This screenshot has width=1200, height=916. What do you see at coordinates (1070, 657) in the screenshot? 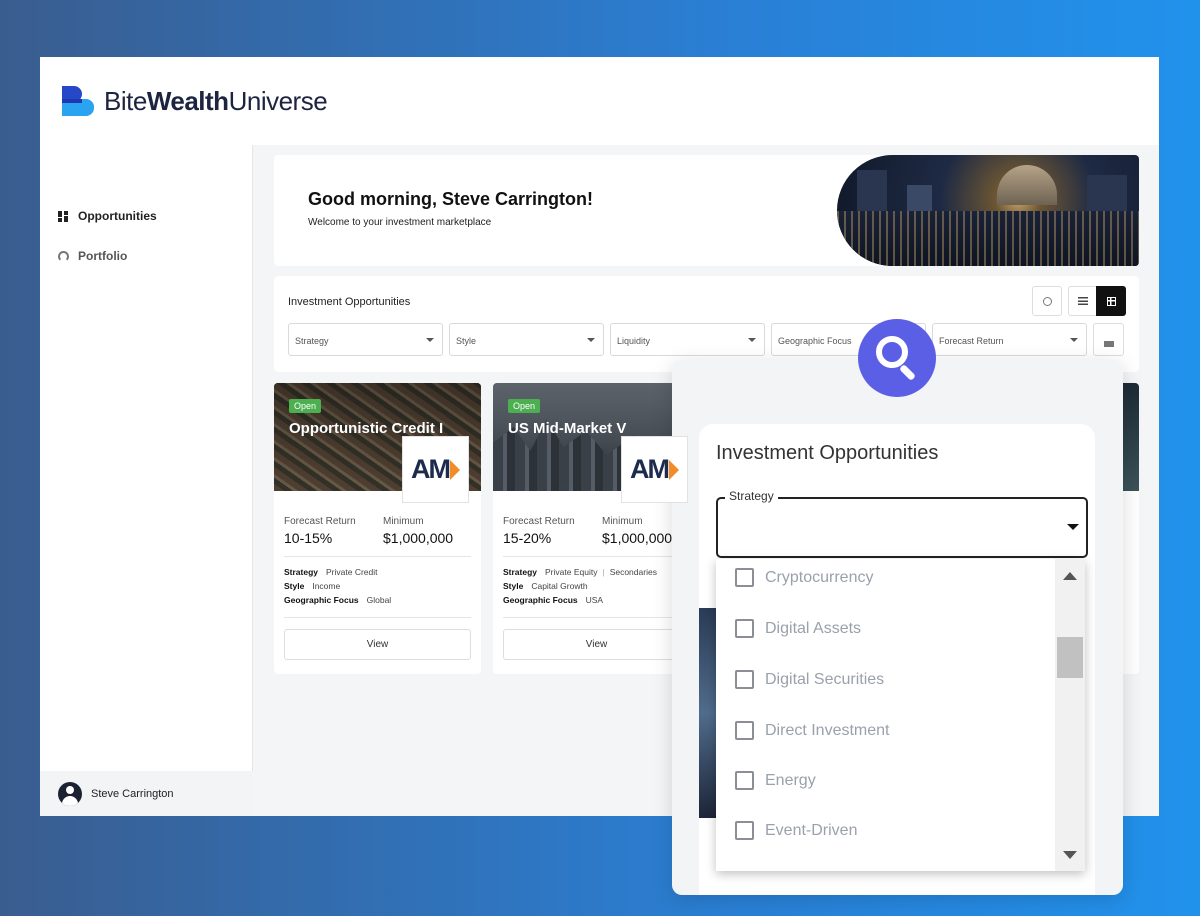
I see `scrollbar-thumb` at bounding box center [1070, 657].